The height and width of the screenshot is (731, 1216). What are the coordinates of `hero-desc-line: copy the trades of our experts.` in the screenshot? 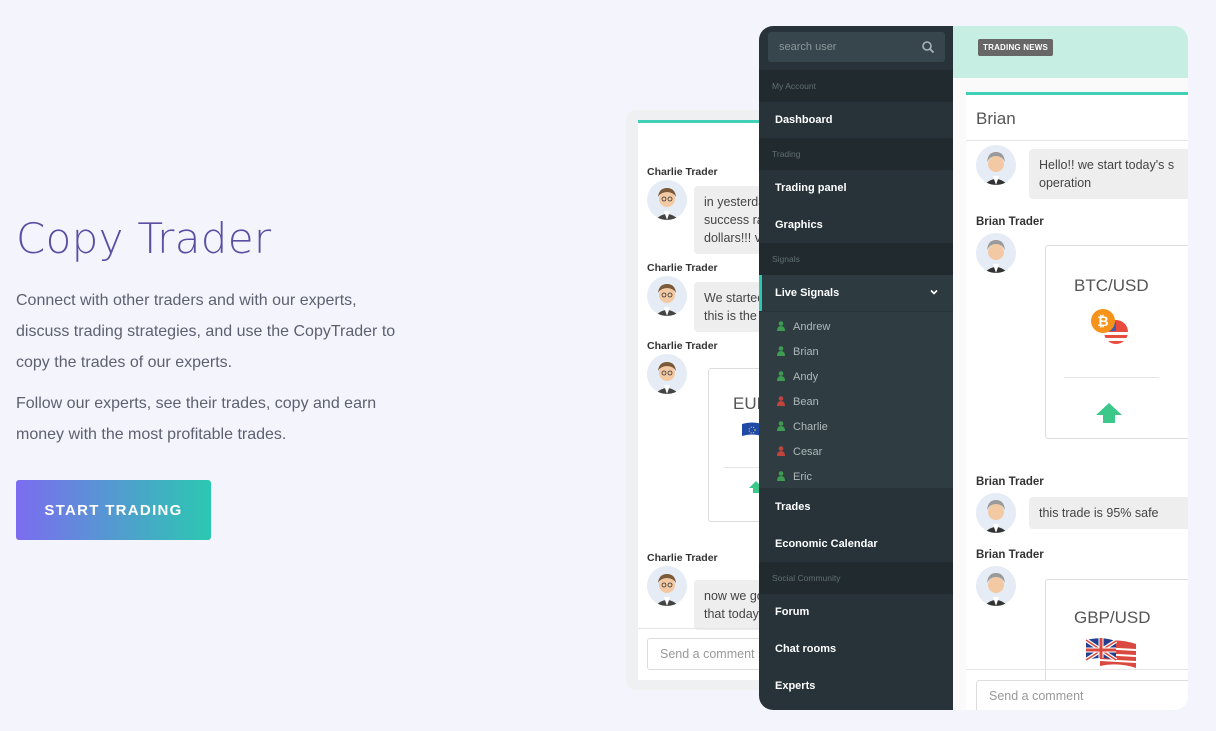 It's located at (124, 362).